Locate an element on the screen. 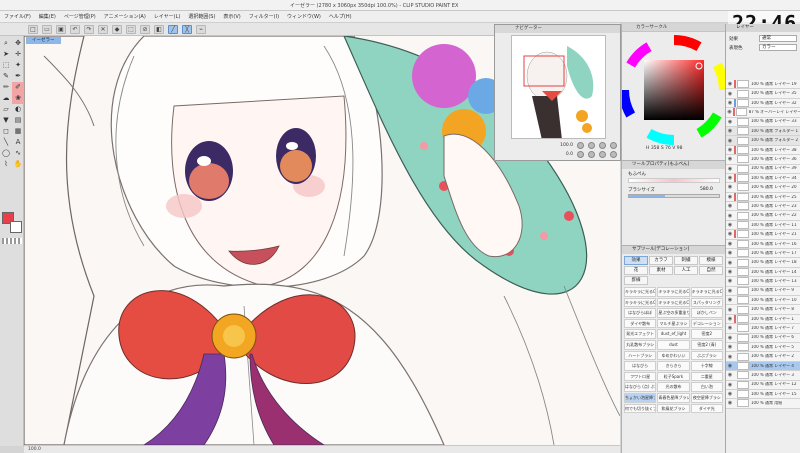 The width and height of the screenshot is (800, 453). layer-row: ◉ 100 % 通常 レイヤー 38 is located at coordinates (763, 150).